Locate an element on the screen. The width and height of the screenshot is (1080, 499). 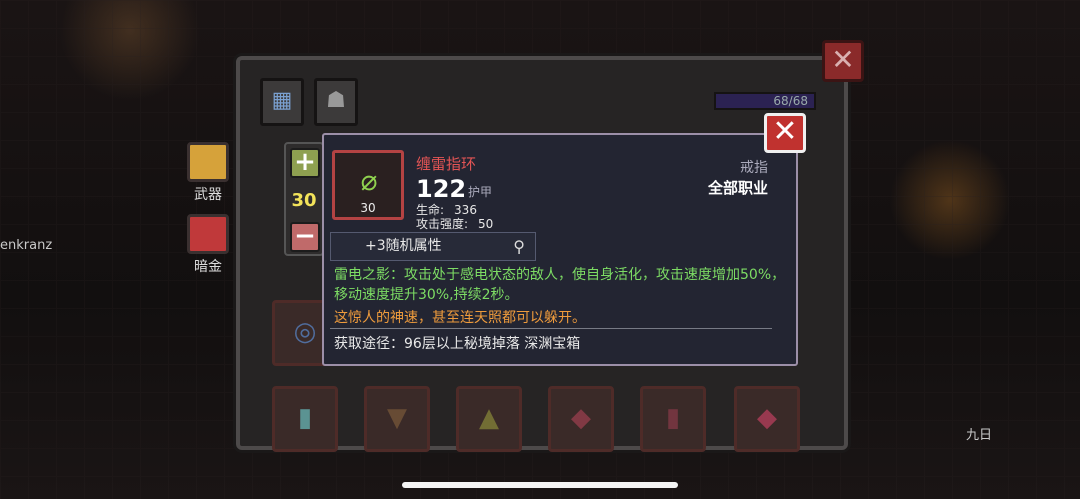
item-class-requirement: 全部职业 is located at coordinates (737, 188).